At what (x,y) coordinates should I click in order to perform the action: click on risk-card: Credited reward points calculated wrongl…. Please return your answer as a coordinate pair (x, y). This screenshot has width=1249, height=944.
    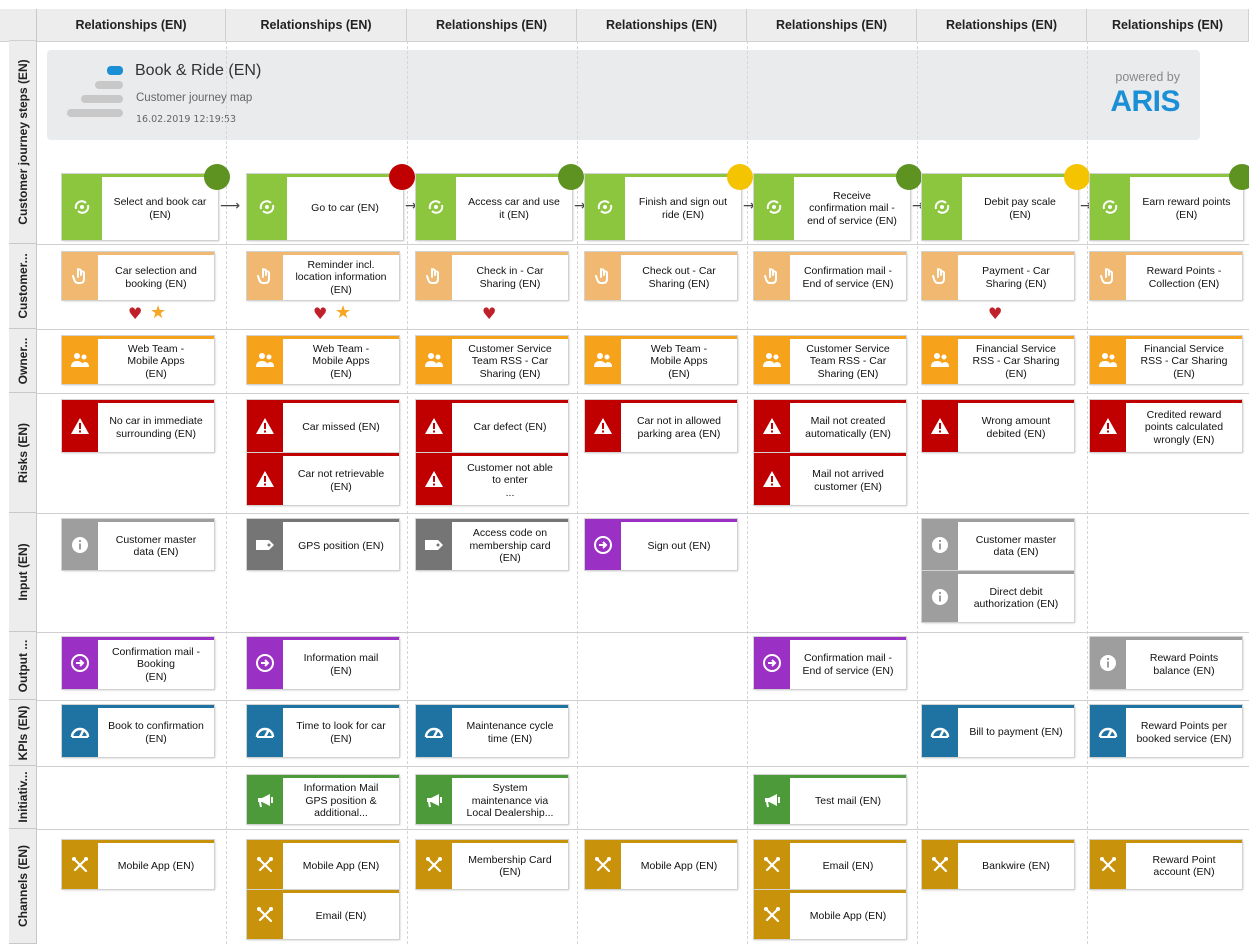
    Looking at the image, I should click on (1166, 426).